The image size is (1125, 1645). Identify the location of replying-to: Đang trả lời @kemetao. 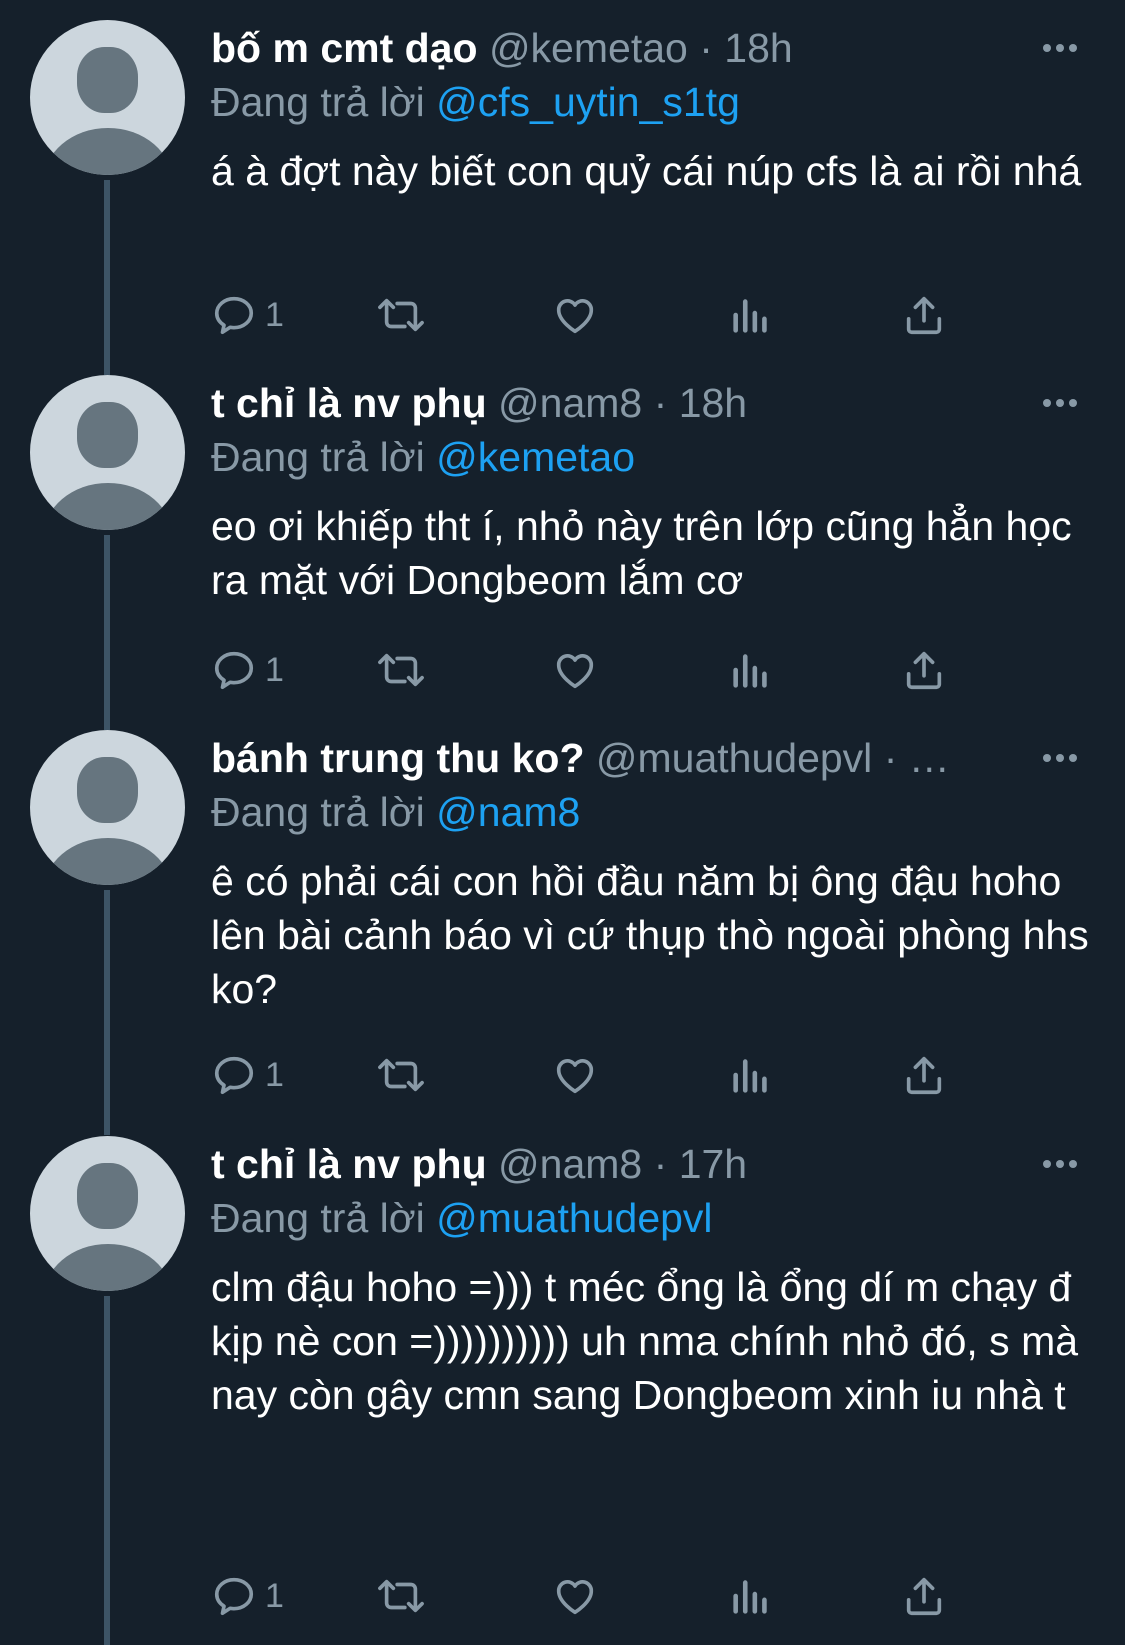
(423, 457).